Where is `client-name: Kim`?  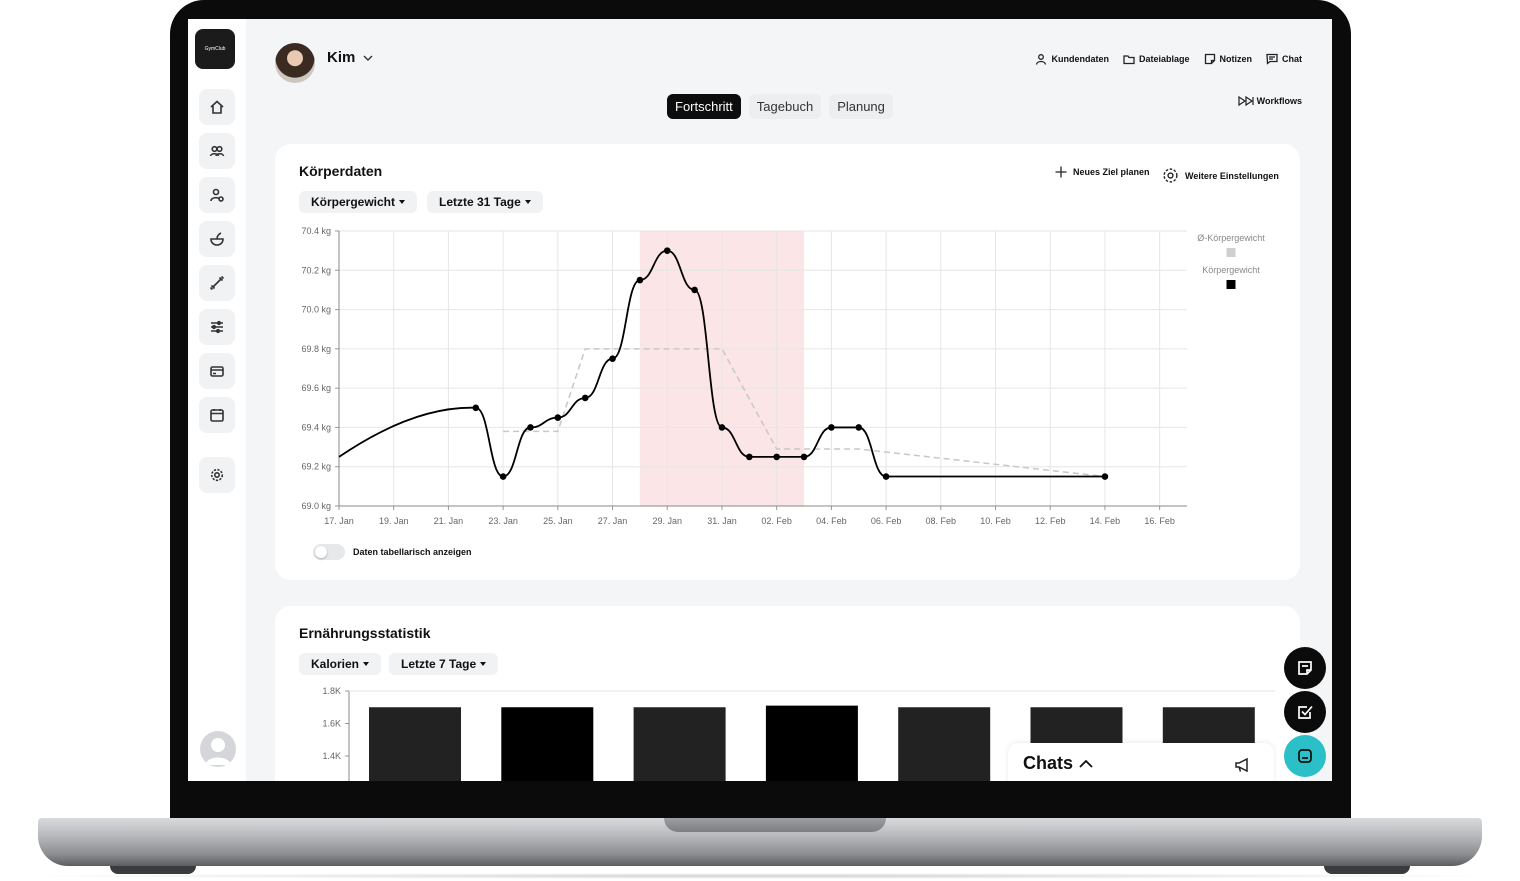 client-name: Kim is located at coordinates (341, 57).